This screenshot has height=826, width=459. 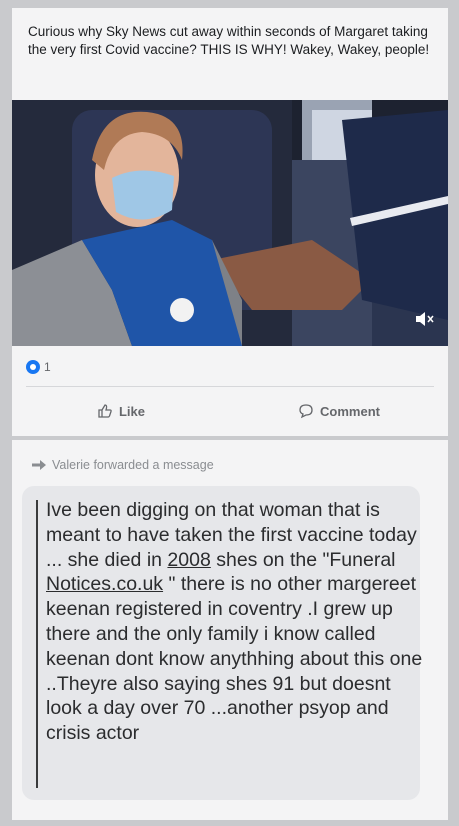 What do you see at coordinates (306, 411) in the screenshot?
I see `comment-icon` at bounding box center [306, 411].